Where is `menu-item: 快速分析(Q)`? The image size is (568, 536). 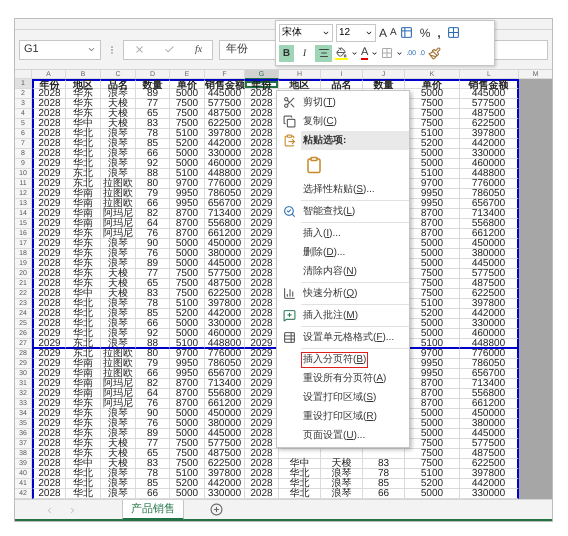 menu-item: 快速分析(Q) is located at coordinates (330, 294).